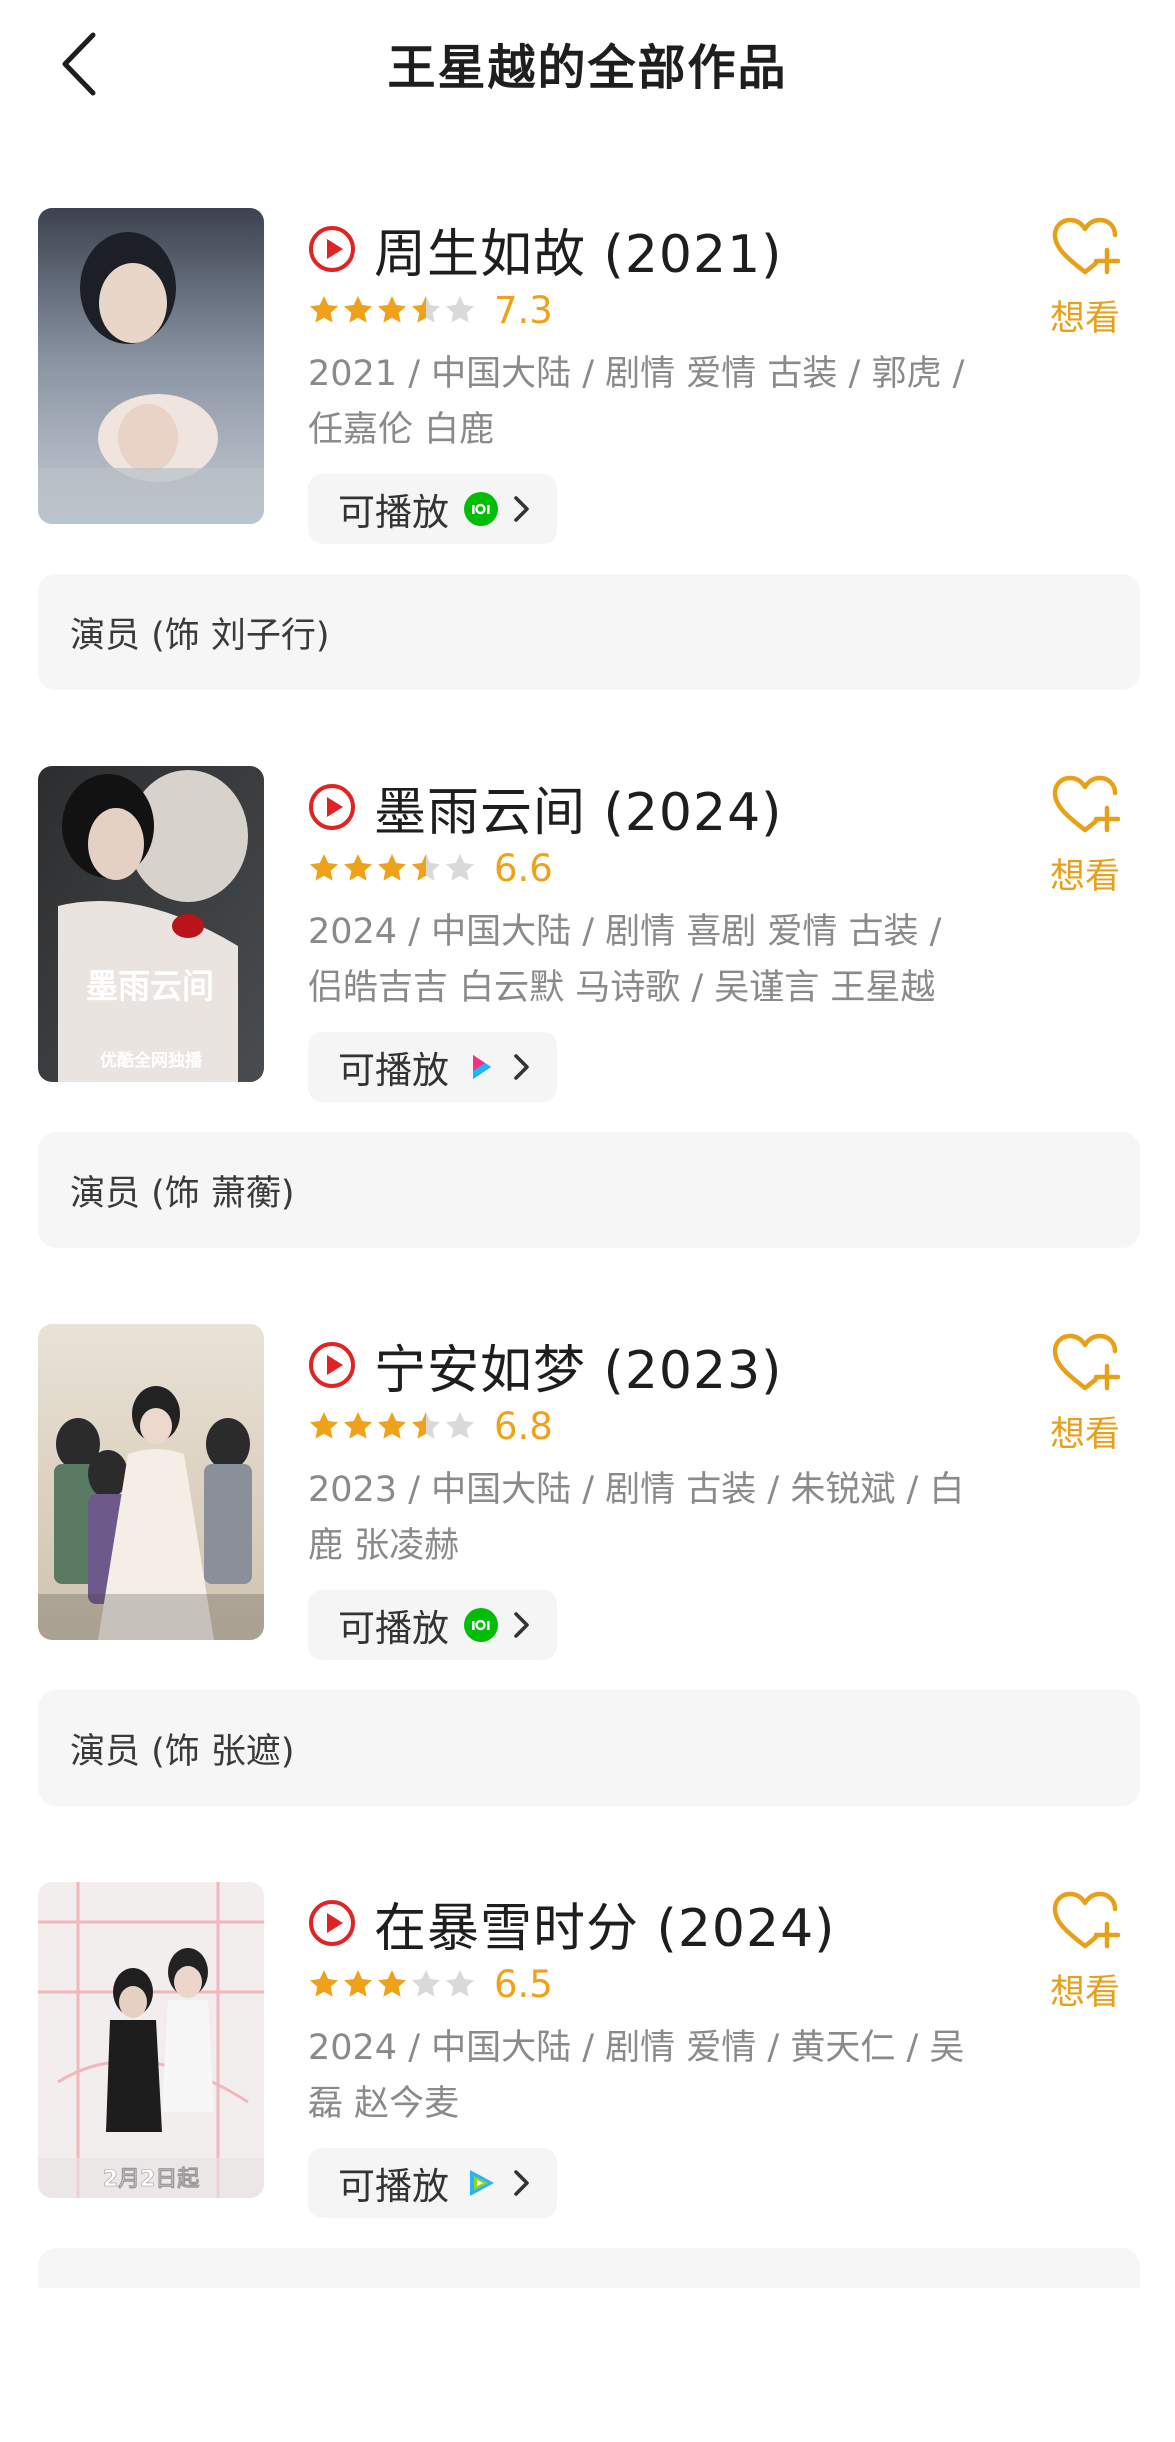  What do you see at coordinates (589, 2268) in the screenshot?
I see `role-box` at bounding box center [589, 2268].